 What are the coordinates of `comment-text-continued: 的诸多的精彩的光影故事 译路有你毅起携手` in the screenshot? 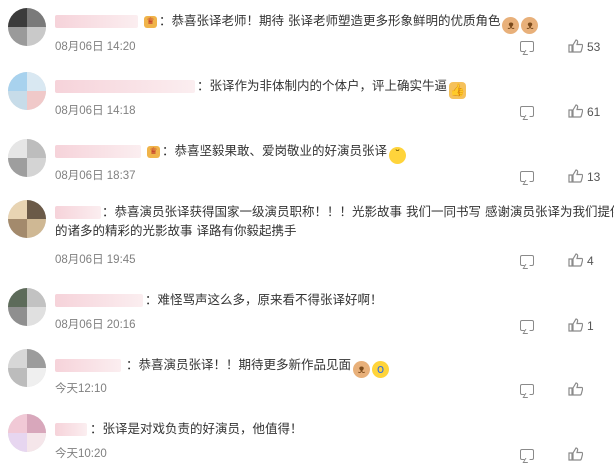 It's located at (175, 231).